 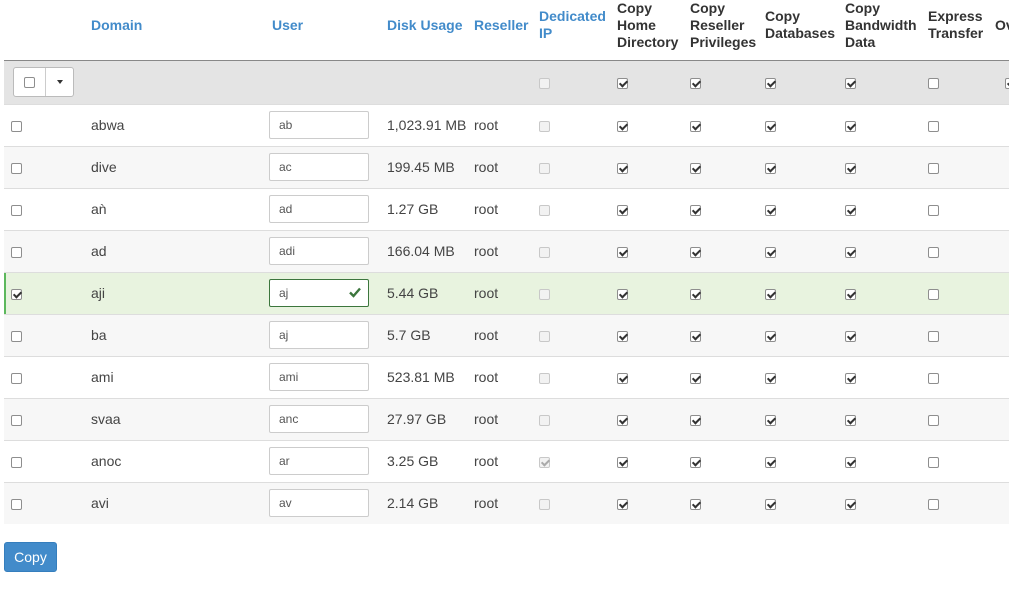 What do you see at coordinates (501, 25) in the screenshot?
I see `reseller-header-label: Reseller` at bounding box center [501, 25].